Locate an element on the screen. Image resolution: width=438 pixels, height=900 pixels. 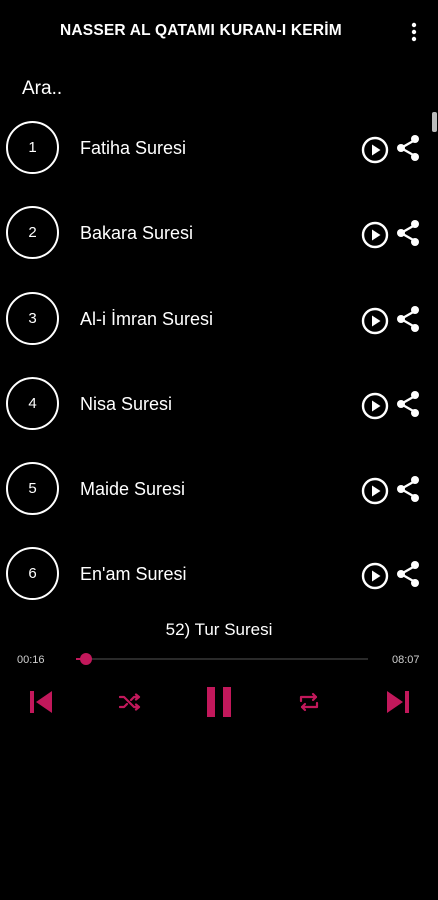
surah-number-circle: 5 is located at coordinates (32, 489).